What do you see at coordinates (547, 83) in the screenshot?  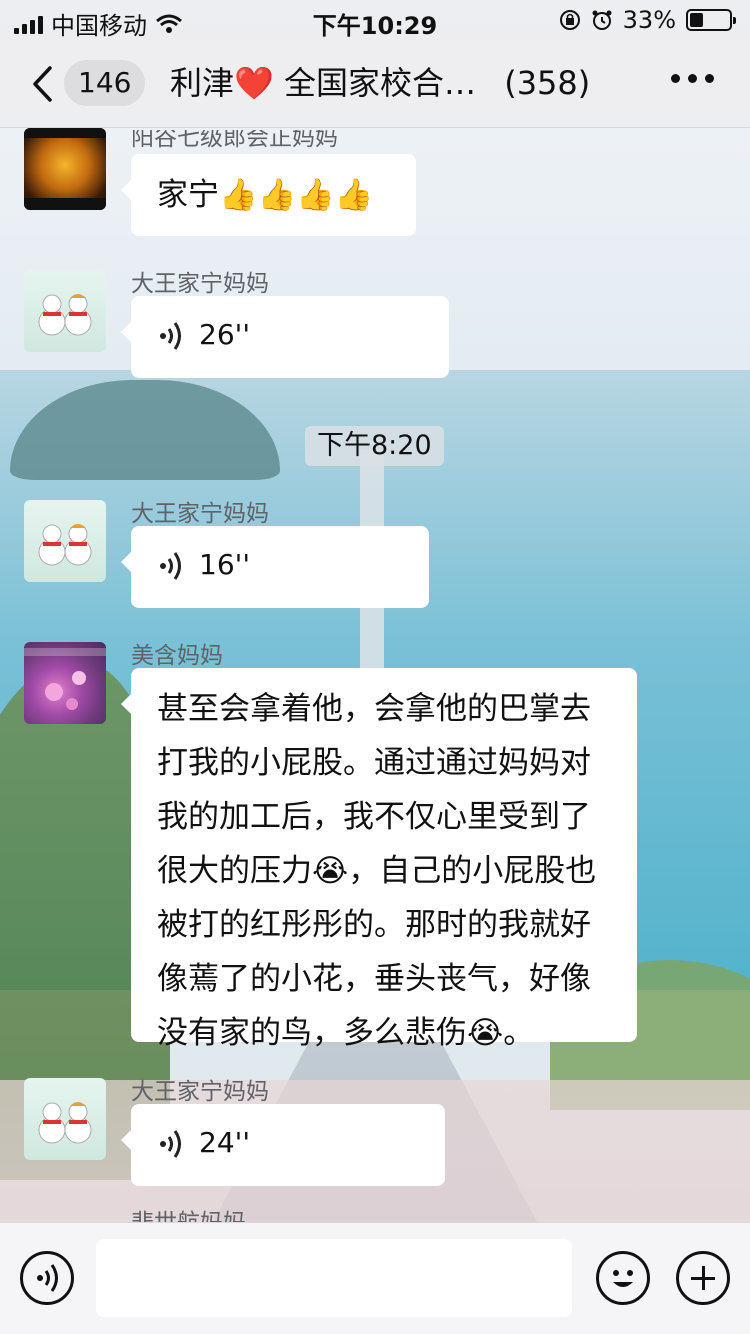 I see `member-count: (358)` at bounding box center [547, 83].